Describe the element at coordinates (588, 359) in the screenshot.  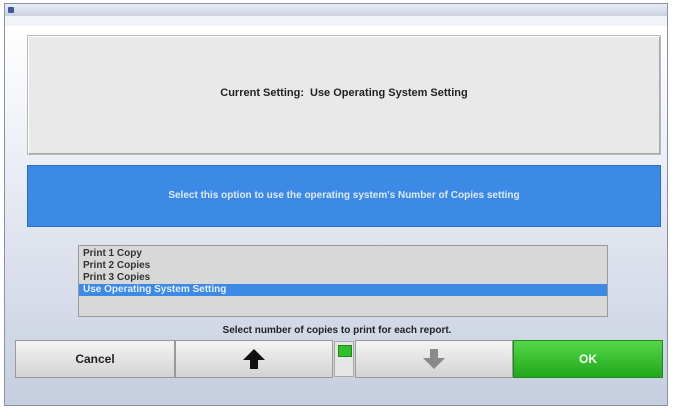
I see `ok-button: OK` at that location.